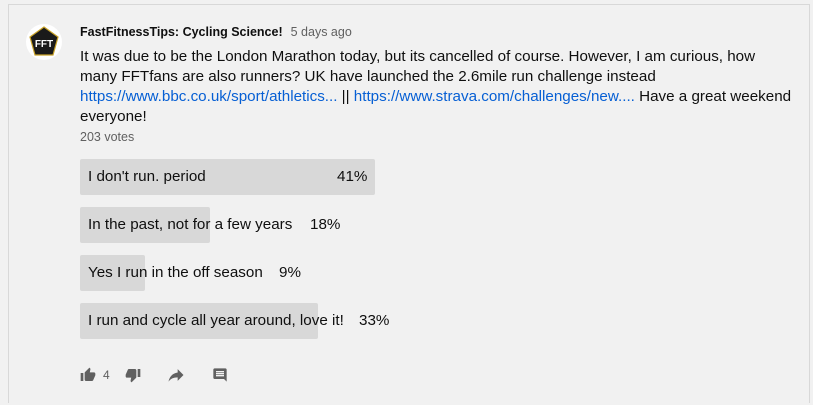 The image size is (813, 405). Describe the element at coordinates (190, 224) in the screenshot. I see `poll-option-label: In the past, not for a few years` at that location.